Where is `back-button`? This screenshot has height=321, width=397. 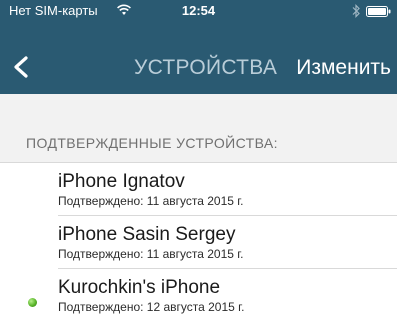
back-button is located at coordinates (21, 67).